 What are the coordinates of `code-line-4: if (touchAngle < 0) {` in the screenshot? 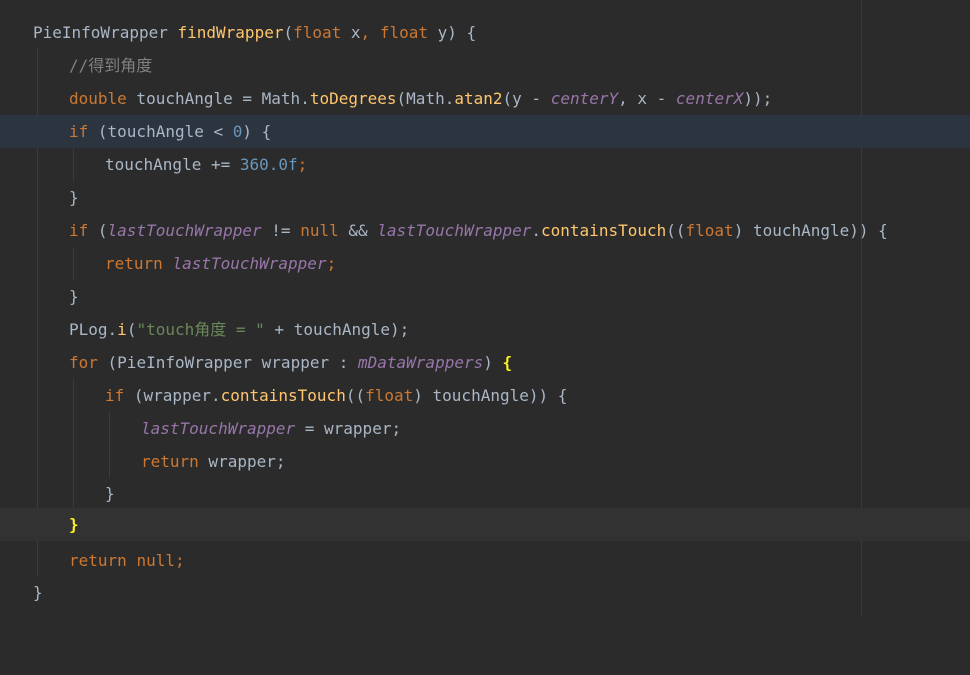 It's located at (485, 131).